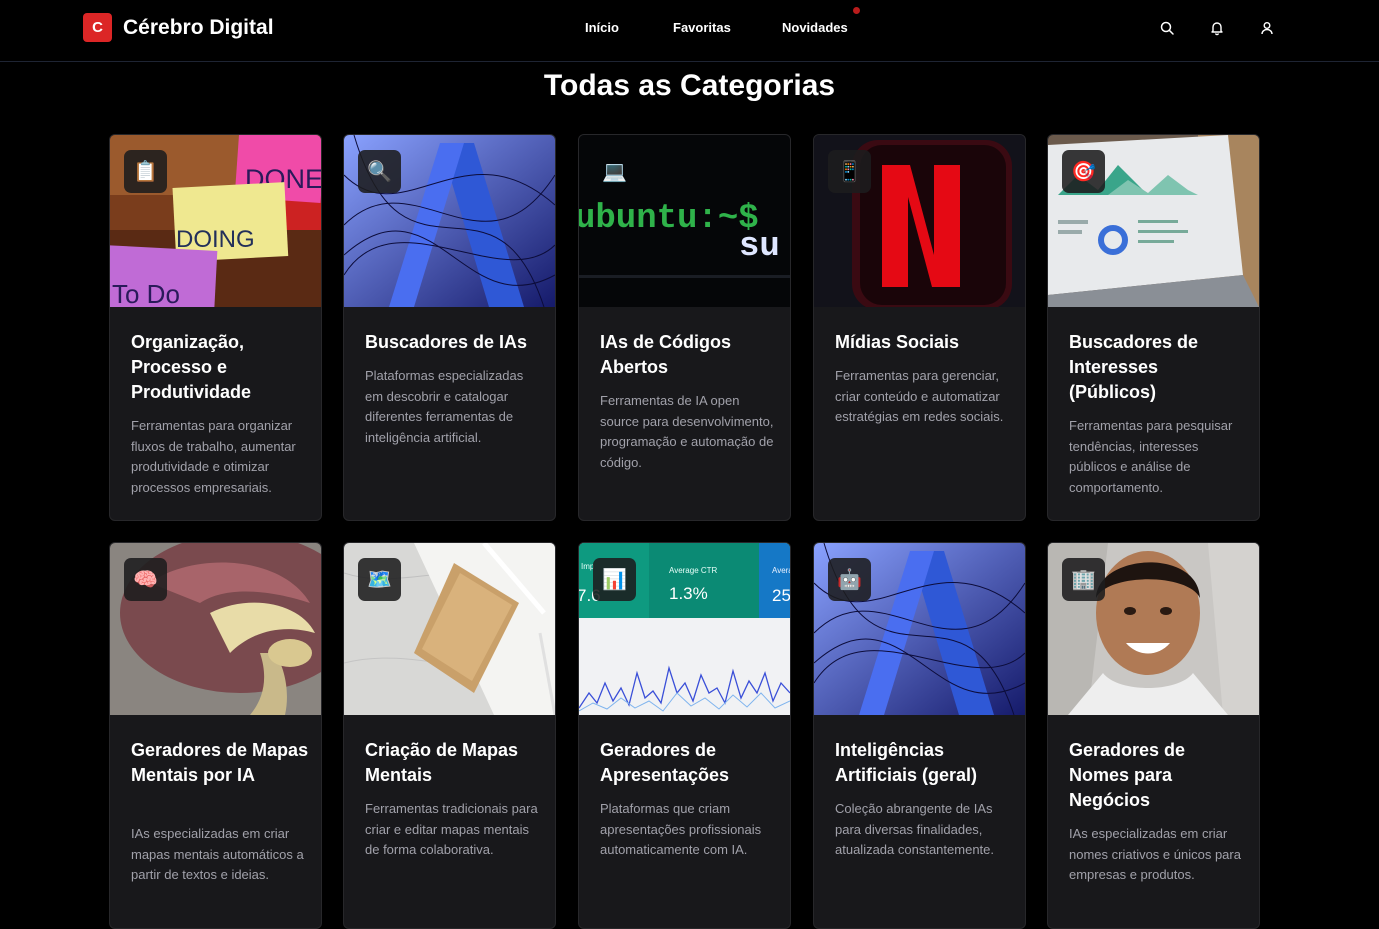  What do you see at coordinates (815, 27) in the screenshot?
I see `nav-link-novidades: Novidades` at bounding box center [815, 27].